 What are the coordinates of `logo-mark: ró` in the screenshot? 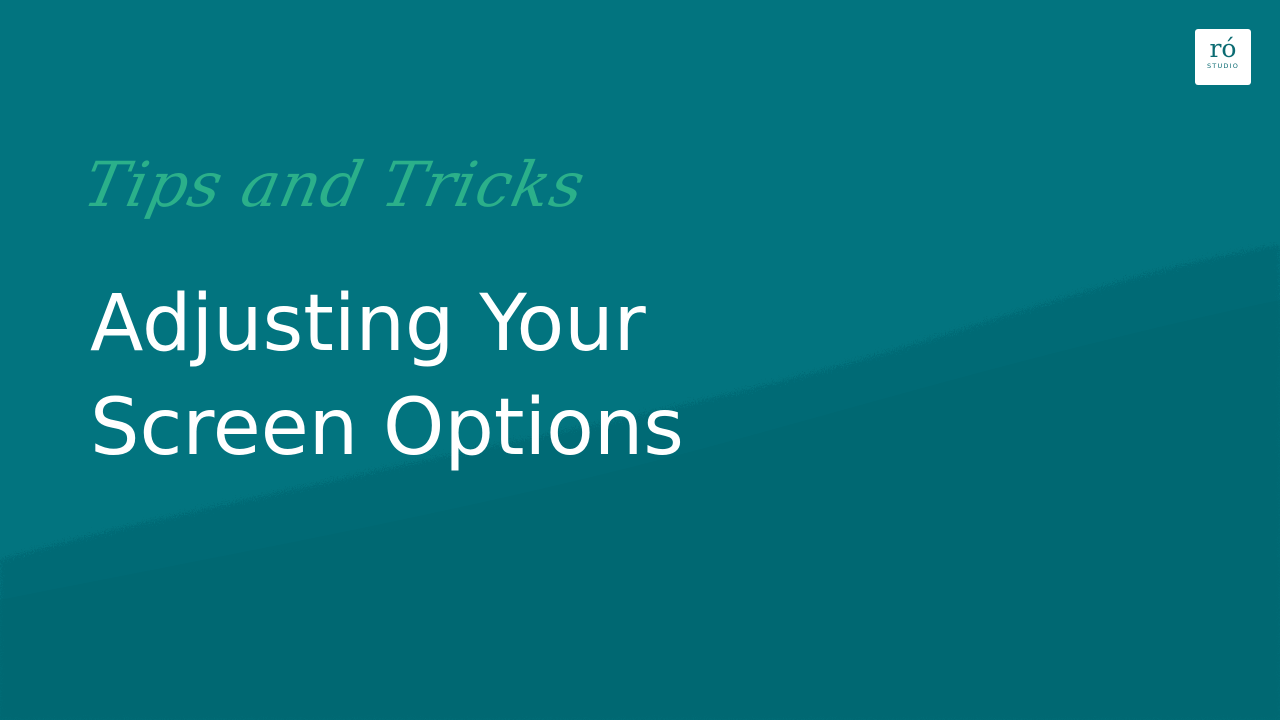 It's located at (1223, 48).